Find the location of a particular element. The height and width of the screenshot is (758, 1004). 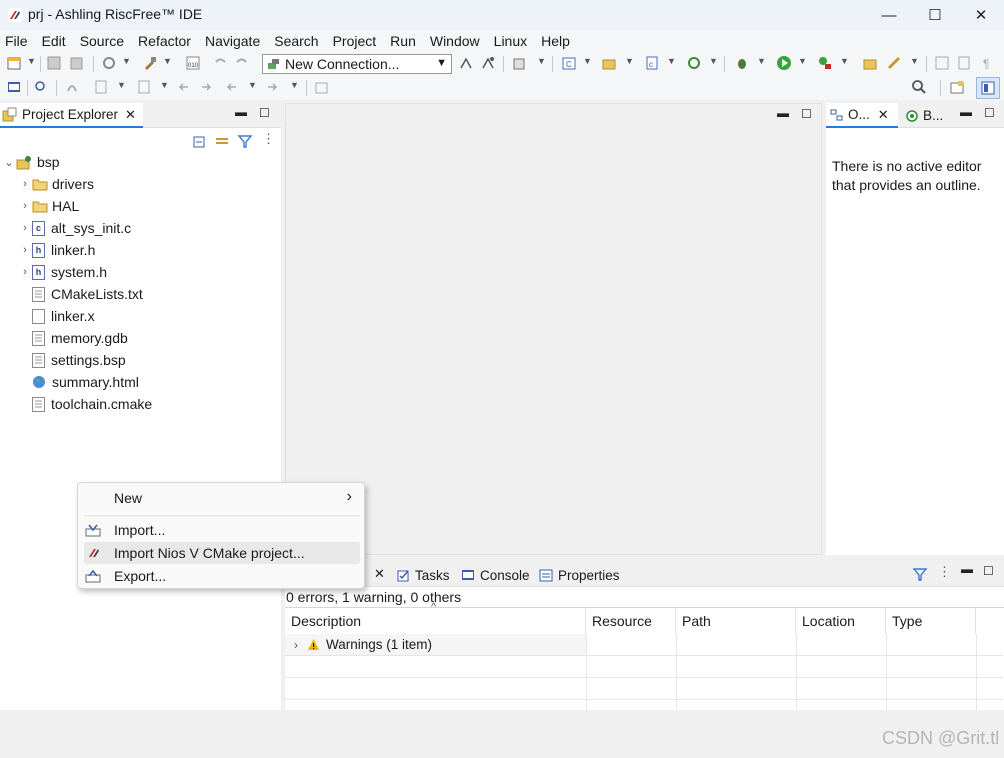

connection-select: New Connection... ▼ is located at coordinates (357, 64).